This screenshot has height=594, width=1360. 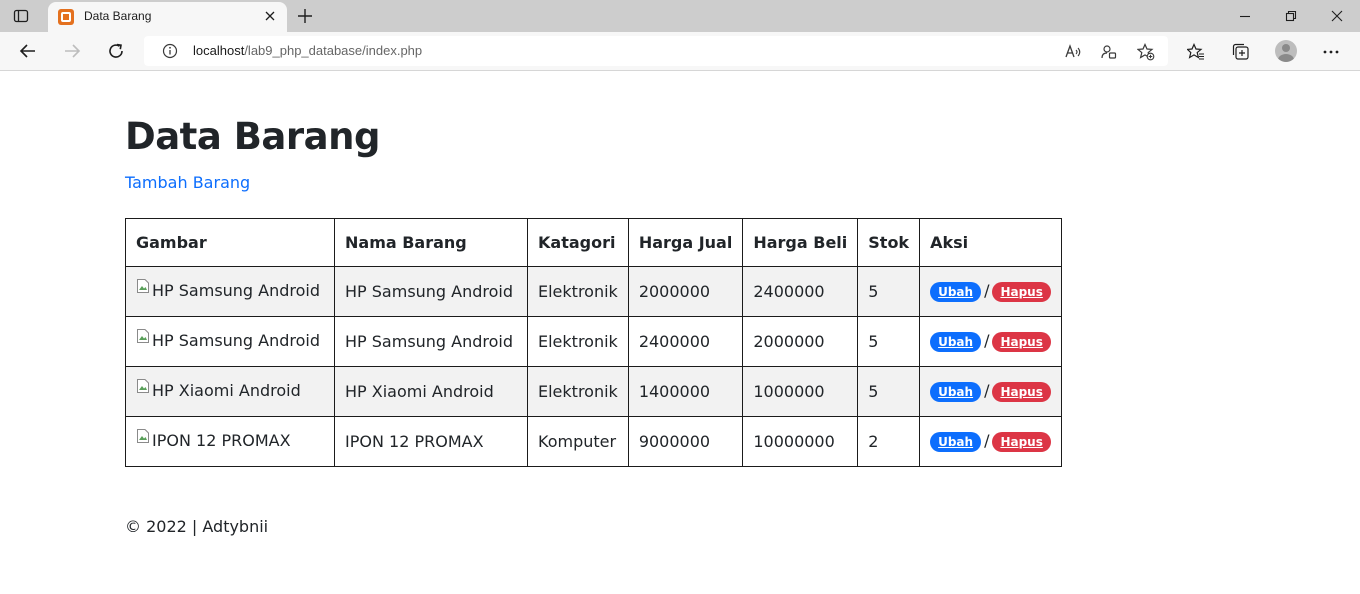 I want to click on cell-harga-beli: 2000000, so click(x=800, y=341).